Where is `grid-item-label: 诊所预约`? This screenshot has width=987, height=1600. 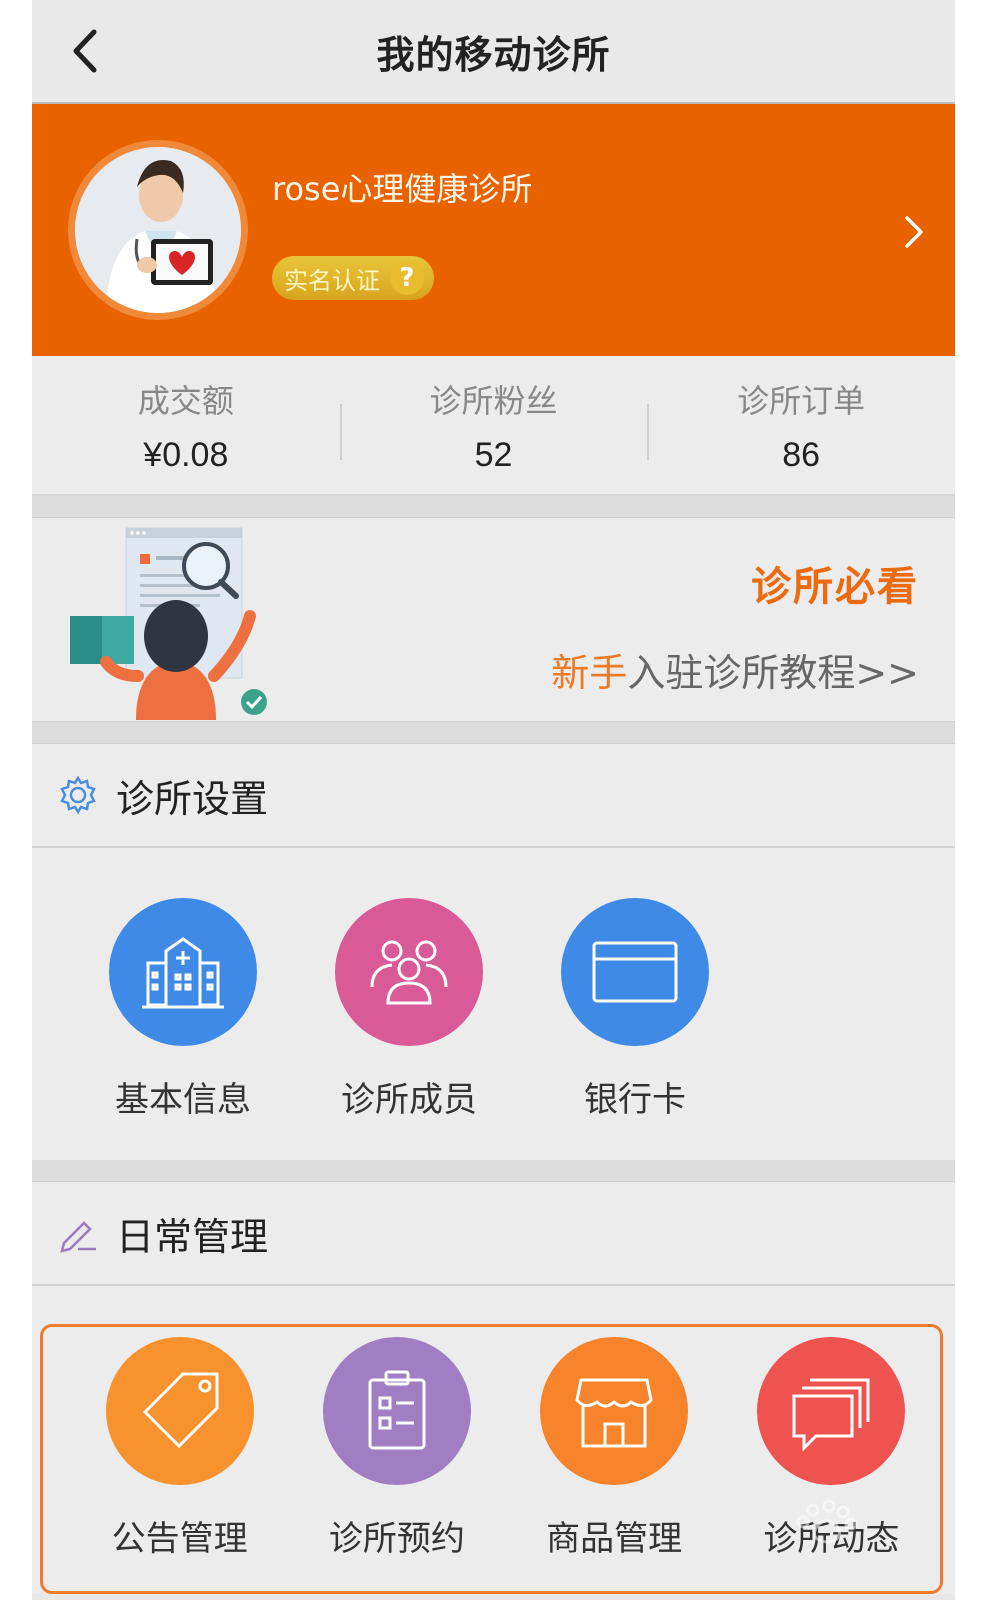 grid-item-label: 诊所预约 is located at coordinates (396, 1539).